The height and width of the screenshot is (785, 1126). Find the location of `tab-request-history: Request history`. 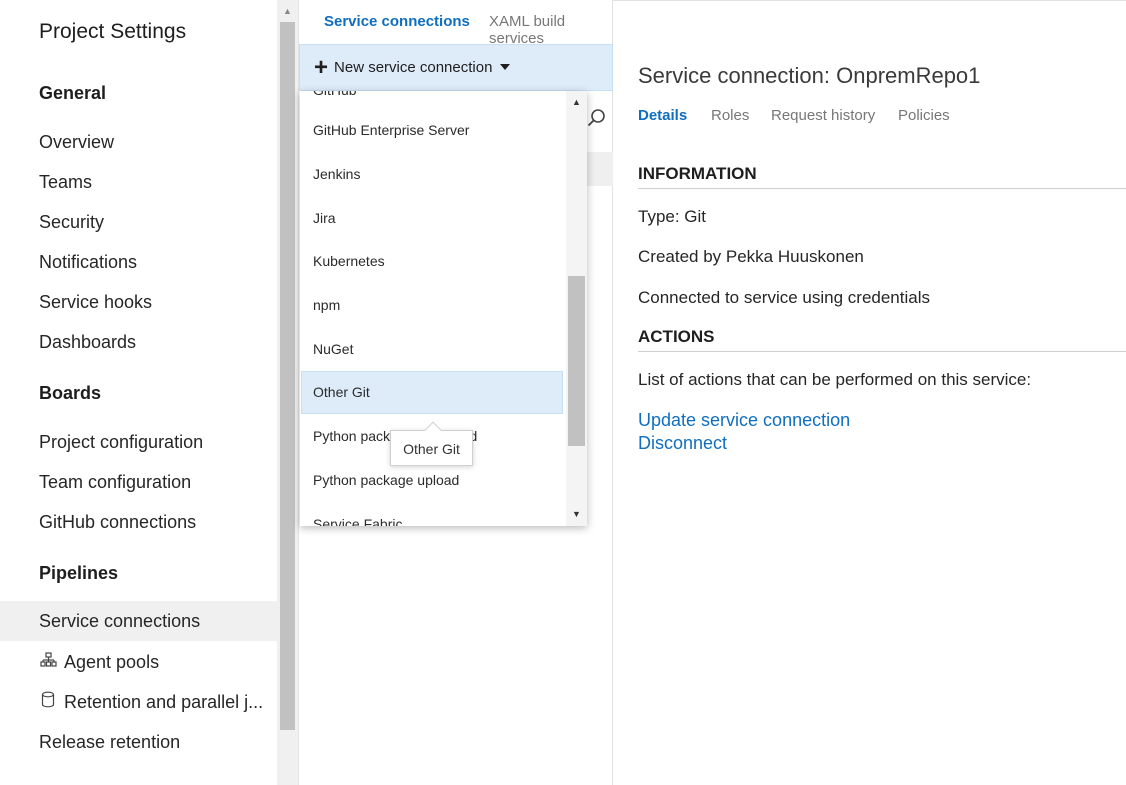

tab-request-history: Request history is located at coordinates (823, 115).